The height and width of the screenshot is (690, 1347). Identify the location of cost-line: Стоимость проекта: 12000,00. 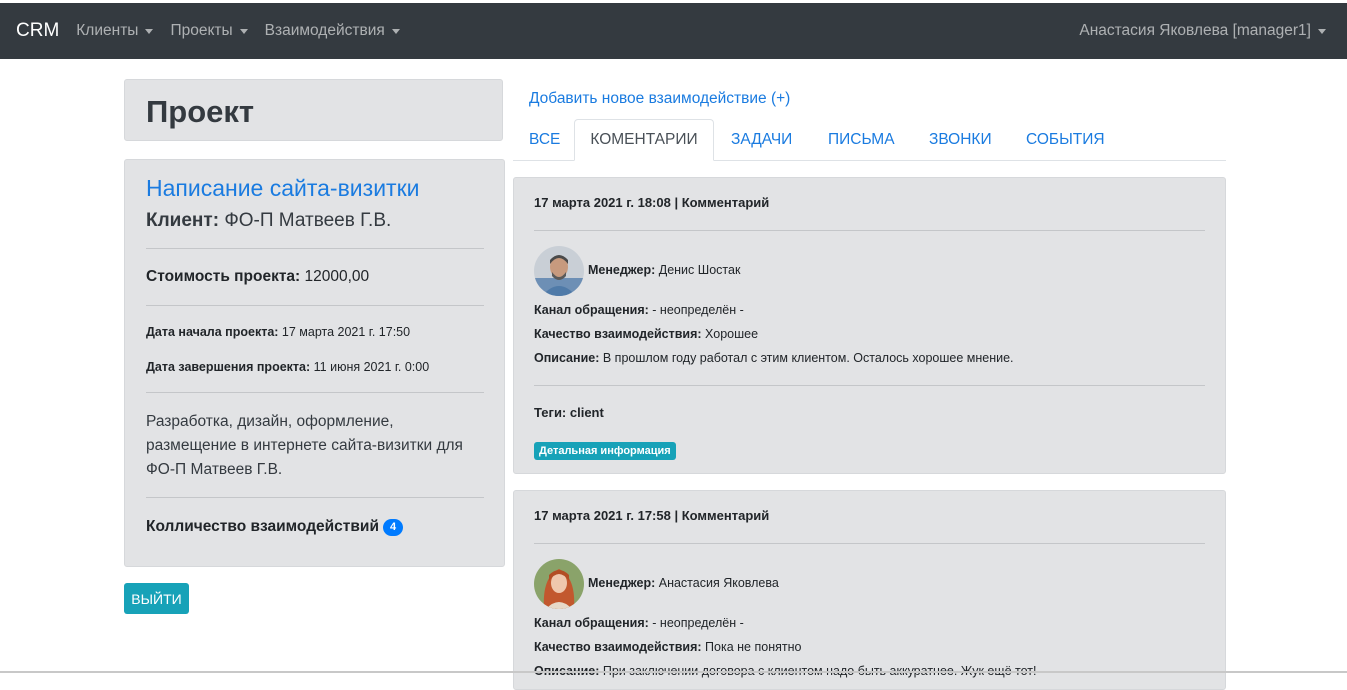
(257, 277).